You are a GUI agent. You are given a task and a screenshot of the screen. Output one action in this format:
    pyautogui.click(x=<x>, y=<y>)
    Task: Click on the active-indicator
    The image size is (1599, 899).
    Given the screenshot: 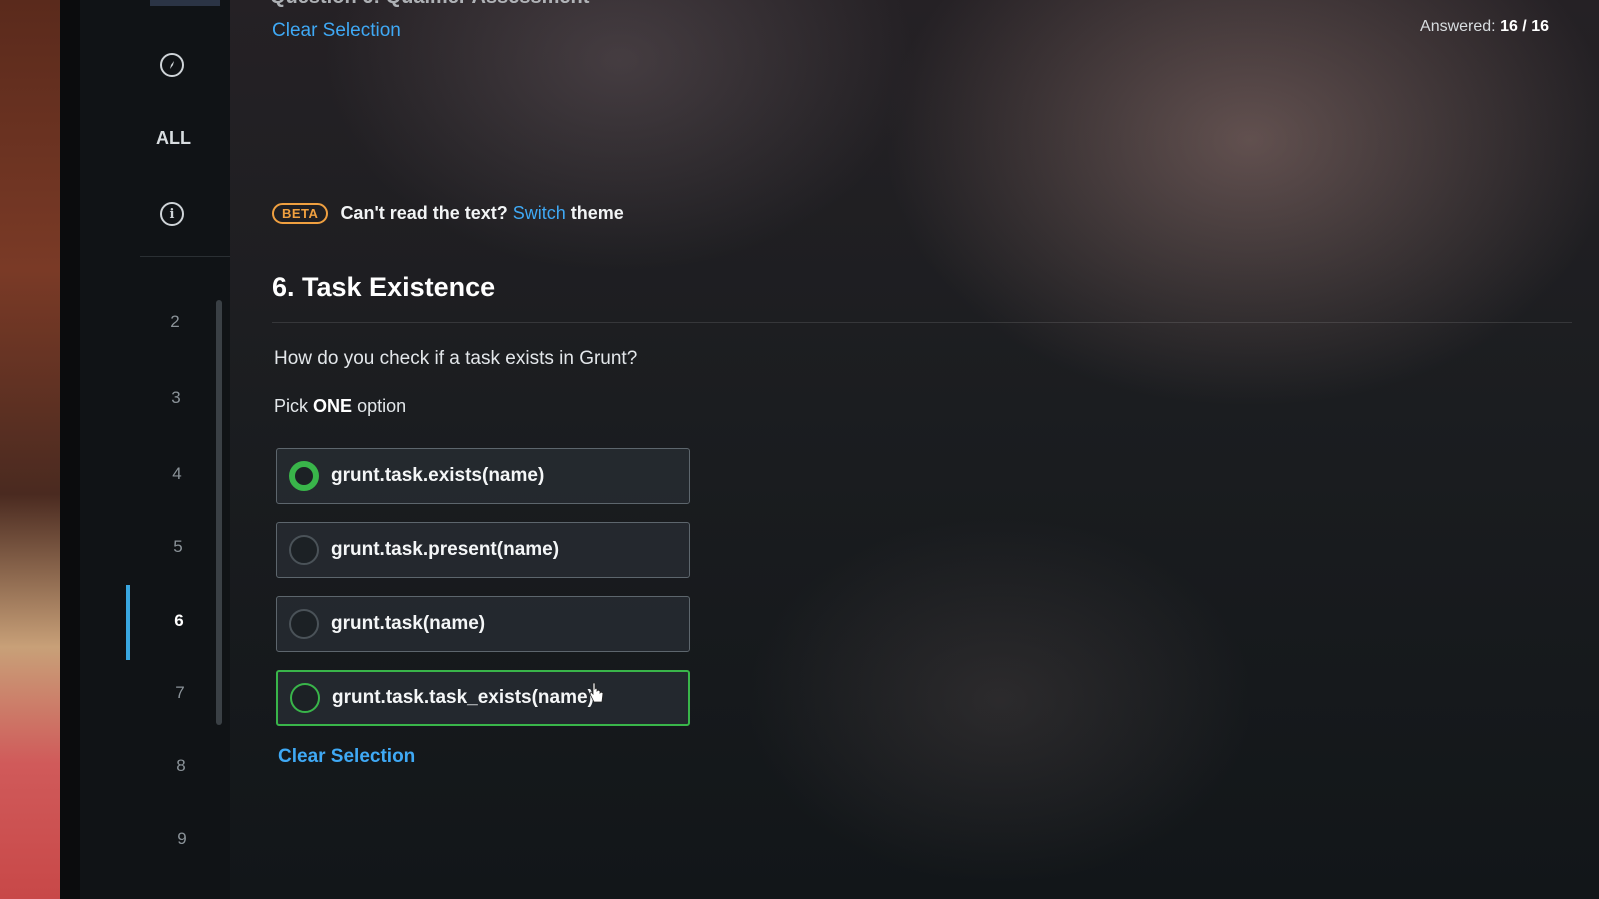 What is the action you would take?
    pyautogui.click(x=128, y=622)
    